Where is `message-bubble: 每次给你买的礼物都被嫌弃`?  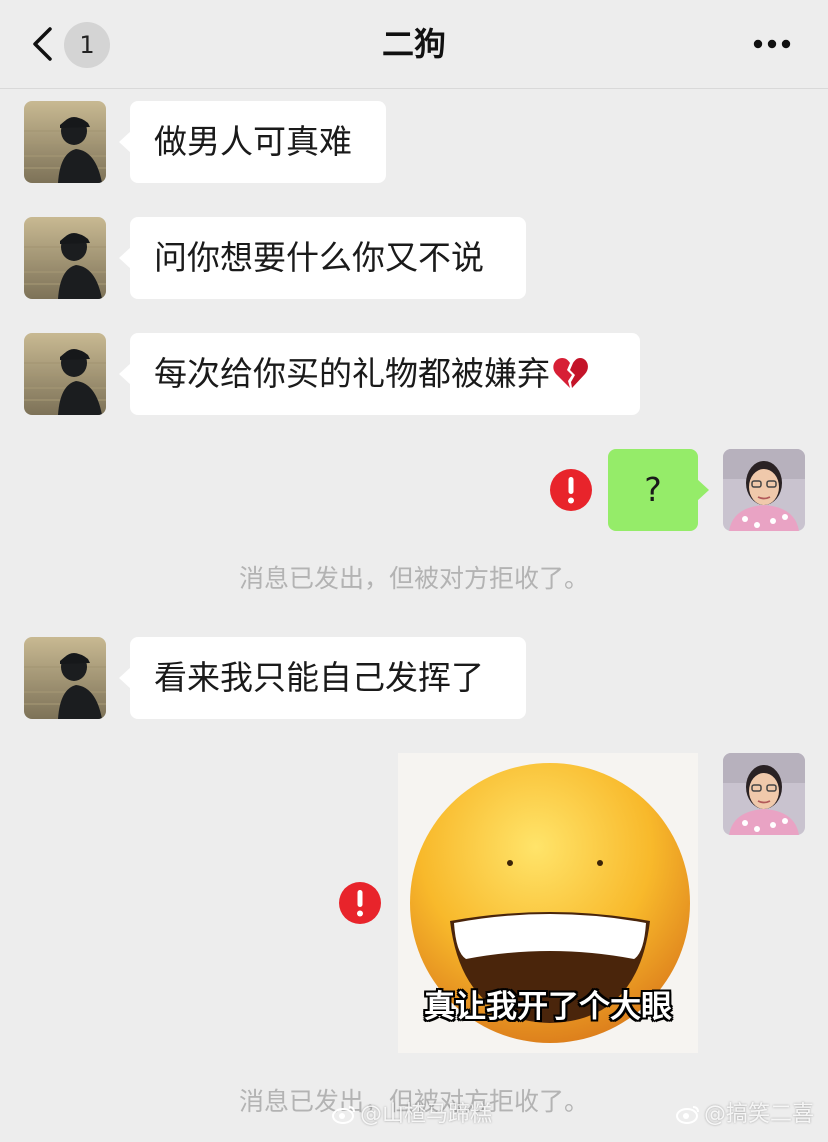
message-bubble: 每次给你买的礼物都被嫌弃 is located at coordinates (379, 374).